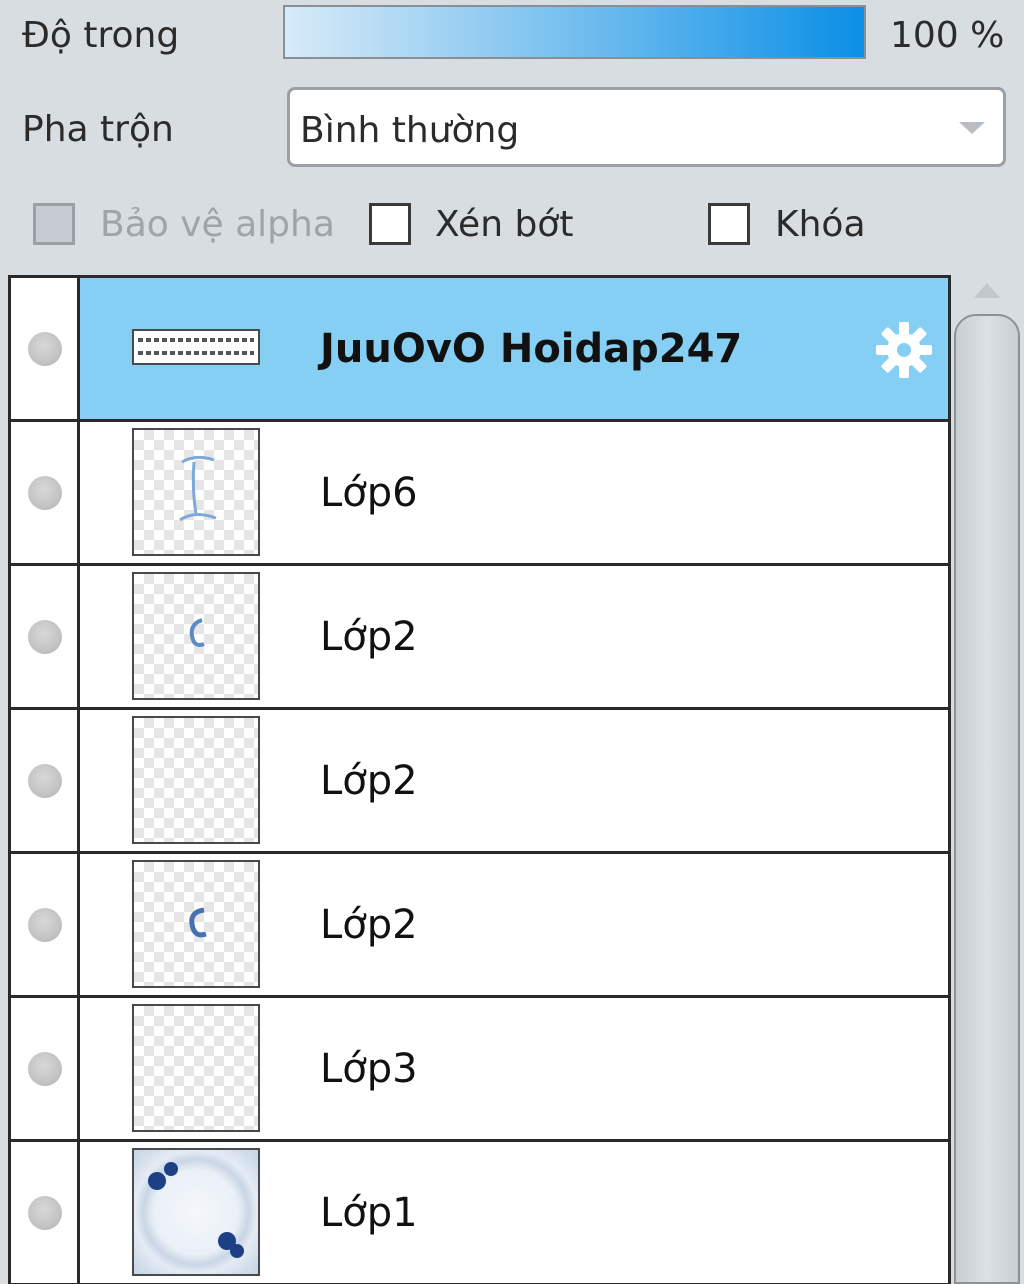 The image size is (1024, 1284). I want to click on layer-row: JuuOvO Hoidap247, so click(479, 350).